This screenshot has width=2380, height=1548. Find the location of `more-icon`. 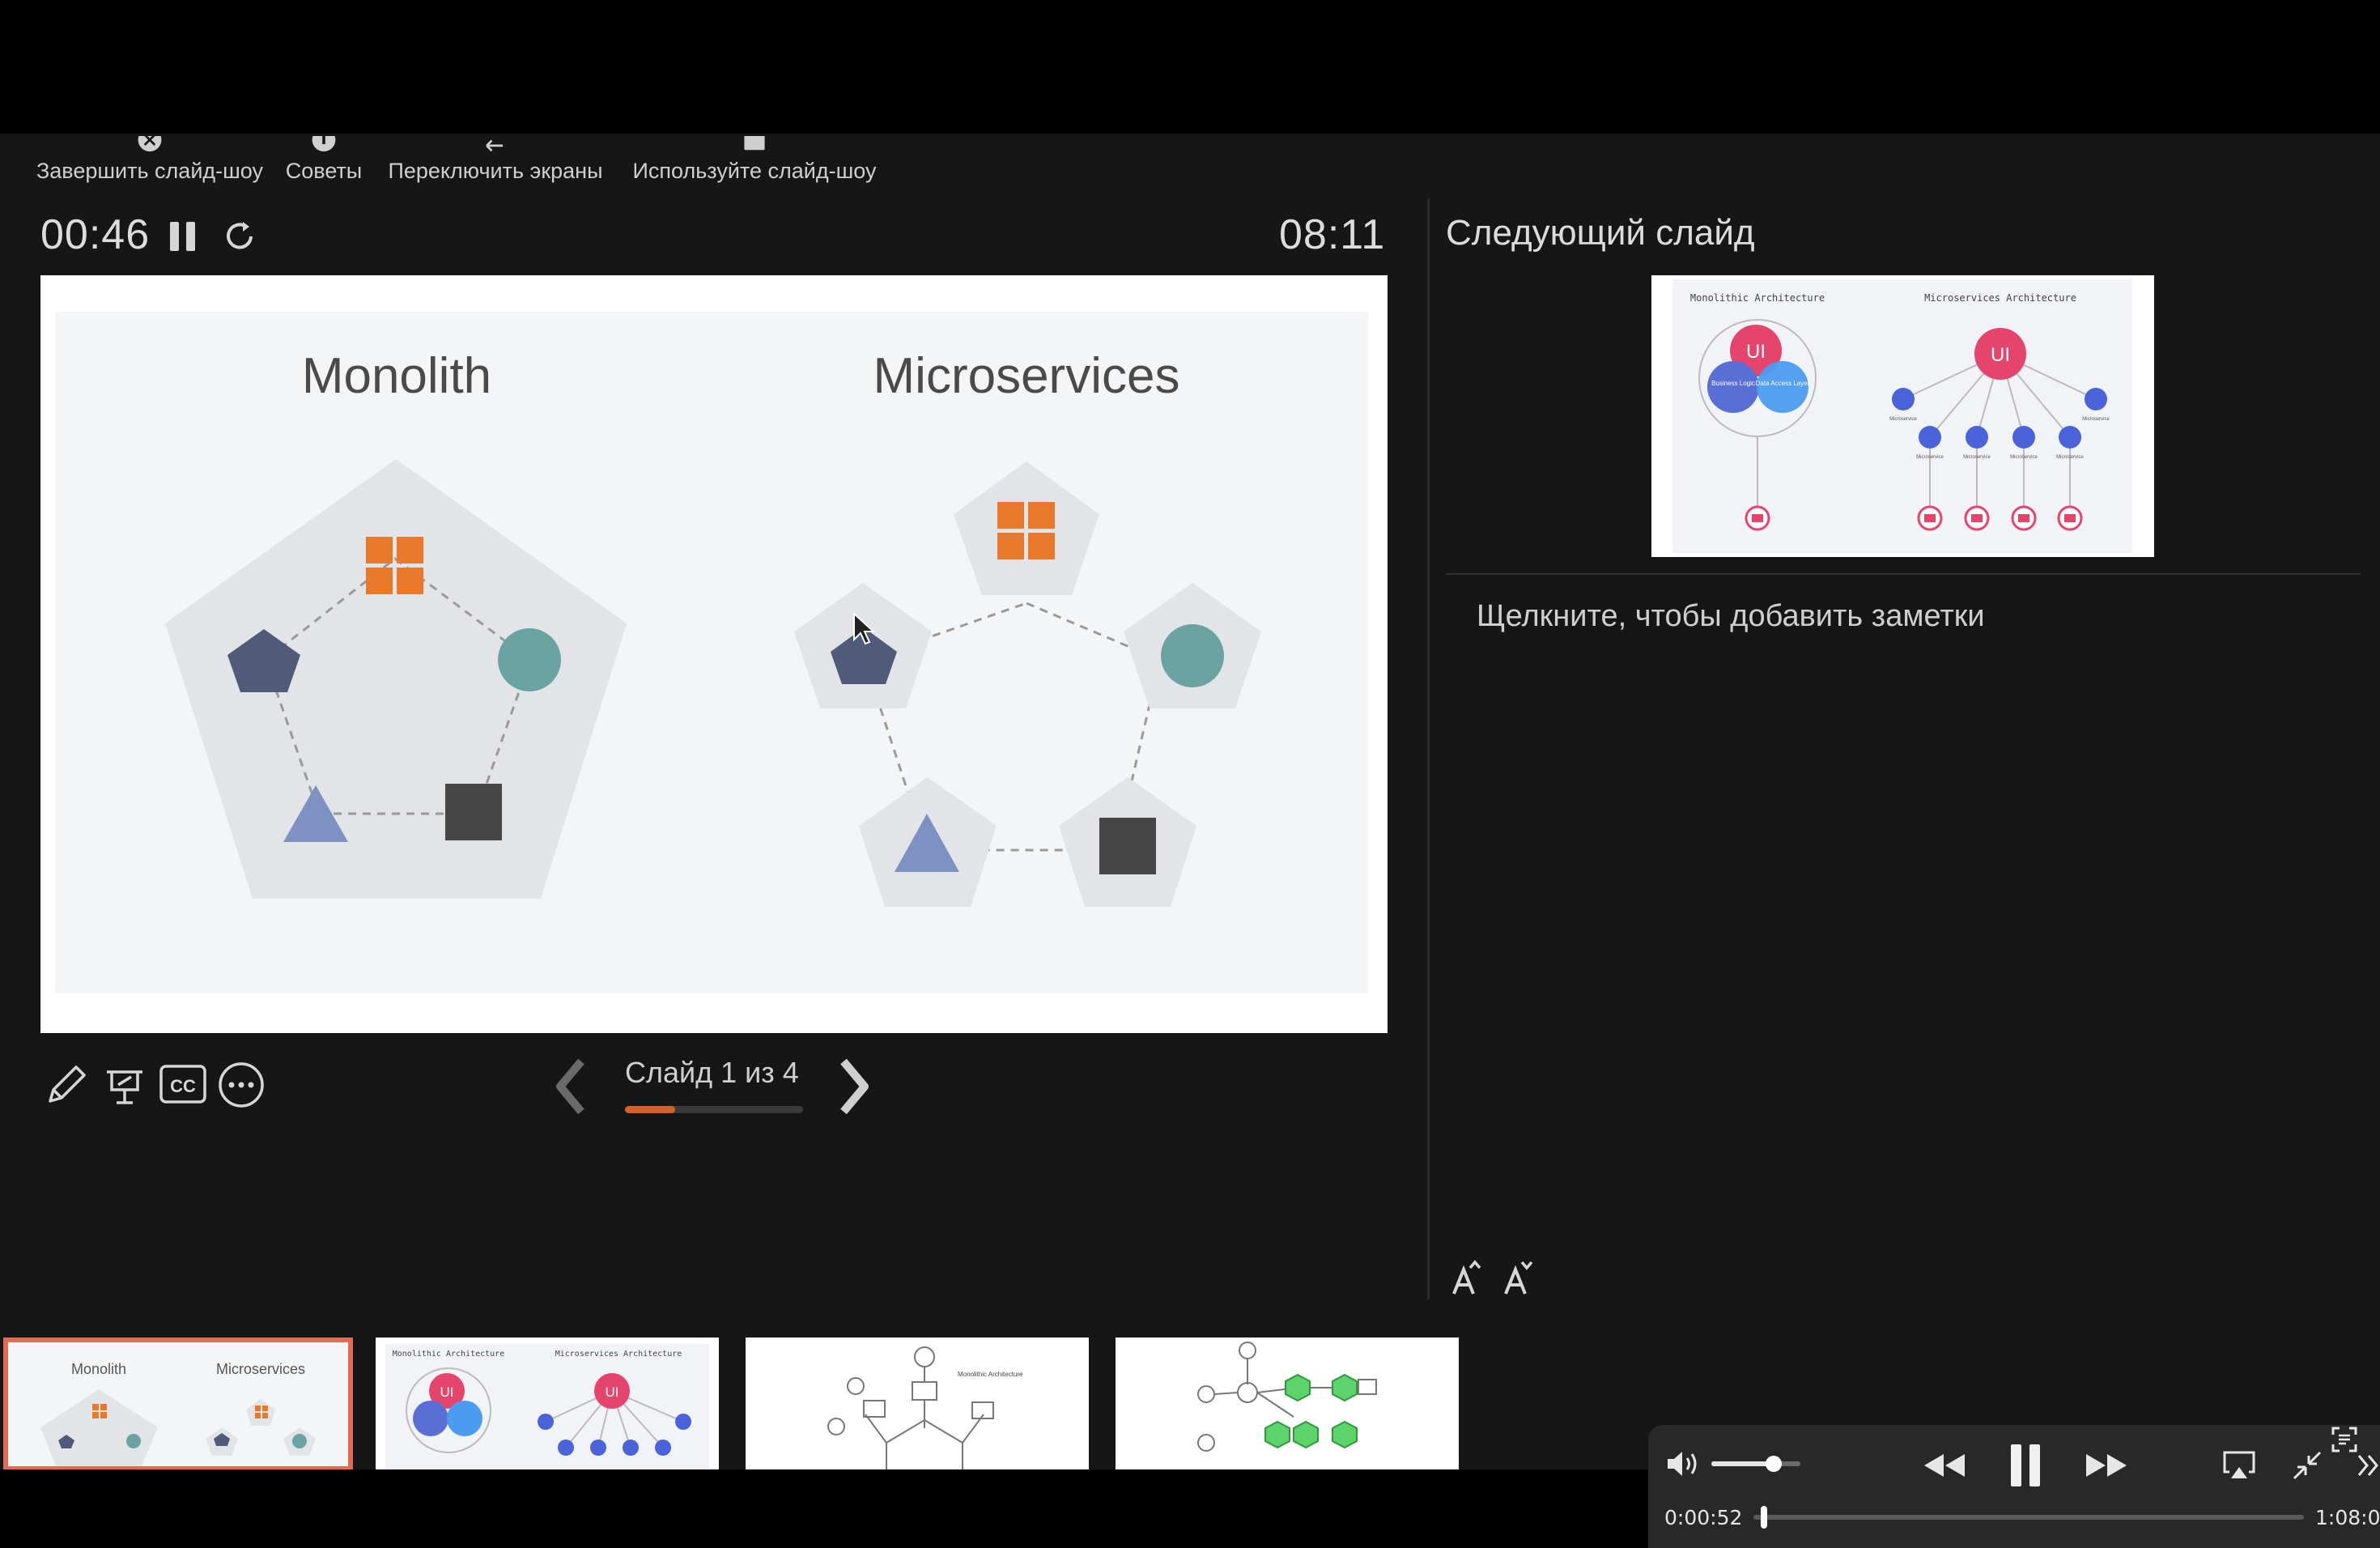

more-icon is located at coordinates (241, 1085).